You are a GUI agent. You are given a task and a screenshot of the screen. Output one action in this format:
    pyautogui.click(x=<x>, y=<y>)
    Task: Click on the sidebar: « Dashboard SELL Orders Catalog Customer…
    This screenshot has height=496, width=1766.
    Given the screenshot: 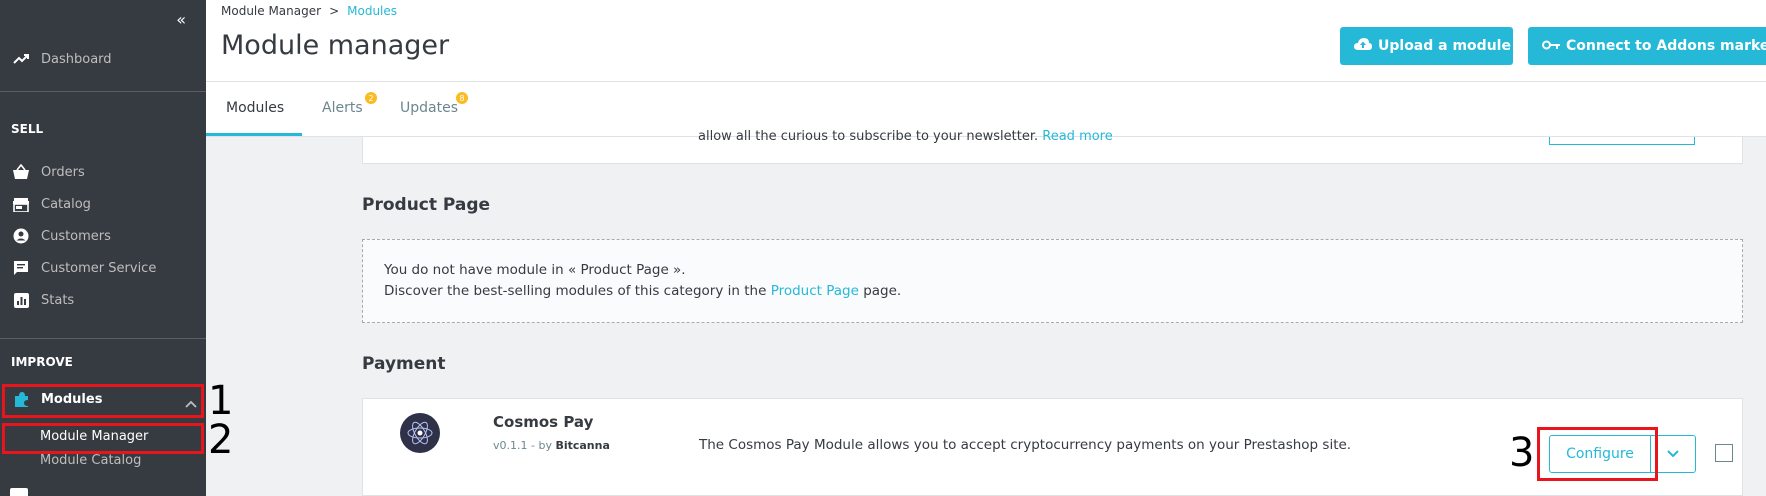 What is the action you would take?
    pyautogui.click(x=103, y=248)
    